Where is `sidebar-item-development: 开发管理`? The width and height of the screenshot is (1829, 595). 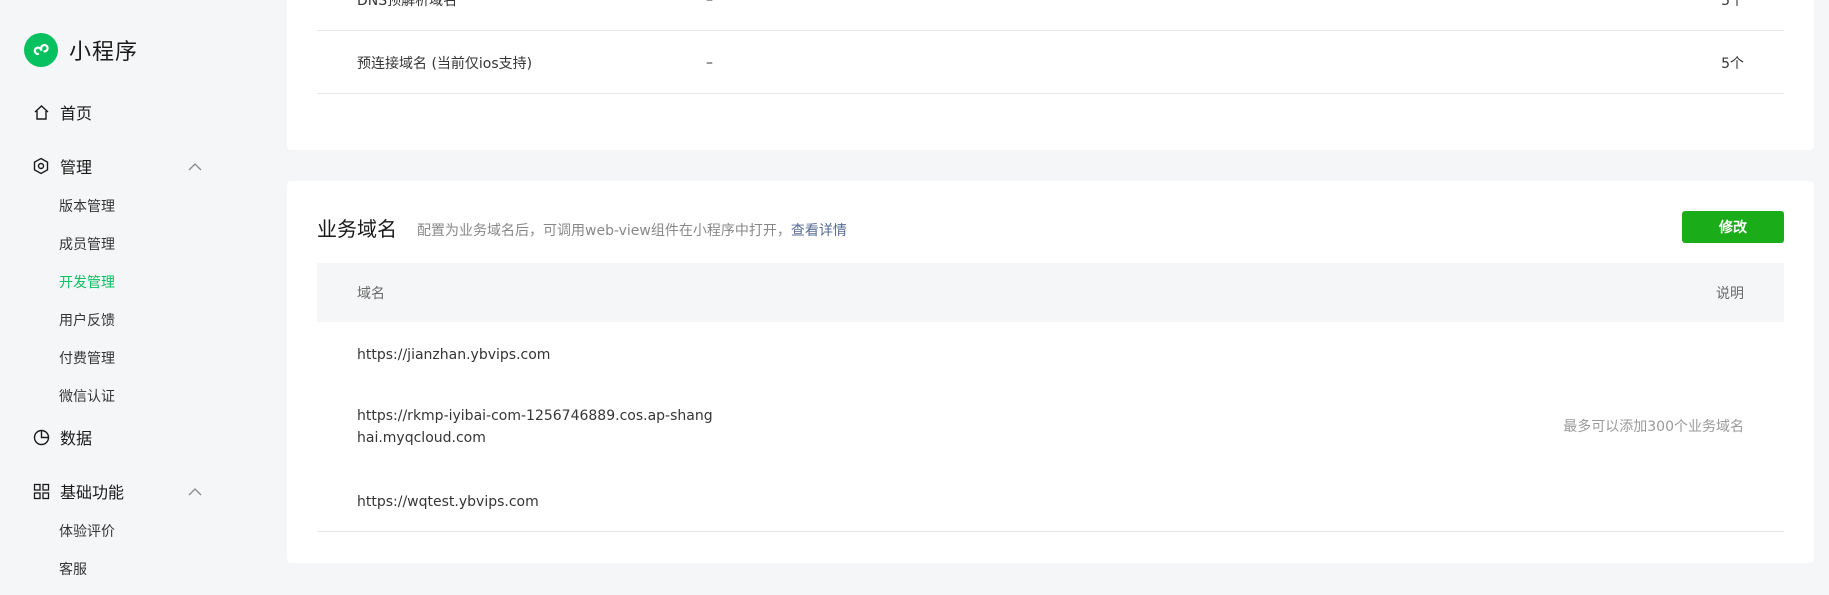
sidebar-item-development: 开发管理 is located at coordinates (87, 282).